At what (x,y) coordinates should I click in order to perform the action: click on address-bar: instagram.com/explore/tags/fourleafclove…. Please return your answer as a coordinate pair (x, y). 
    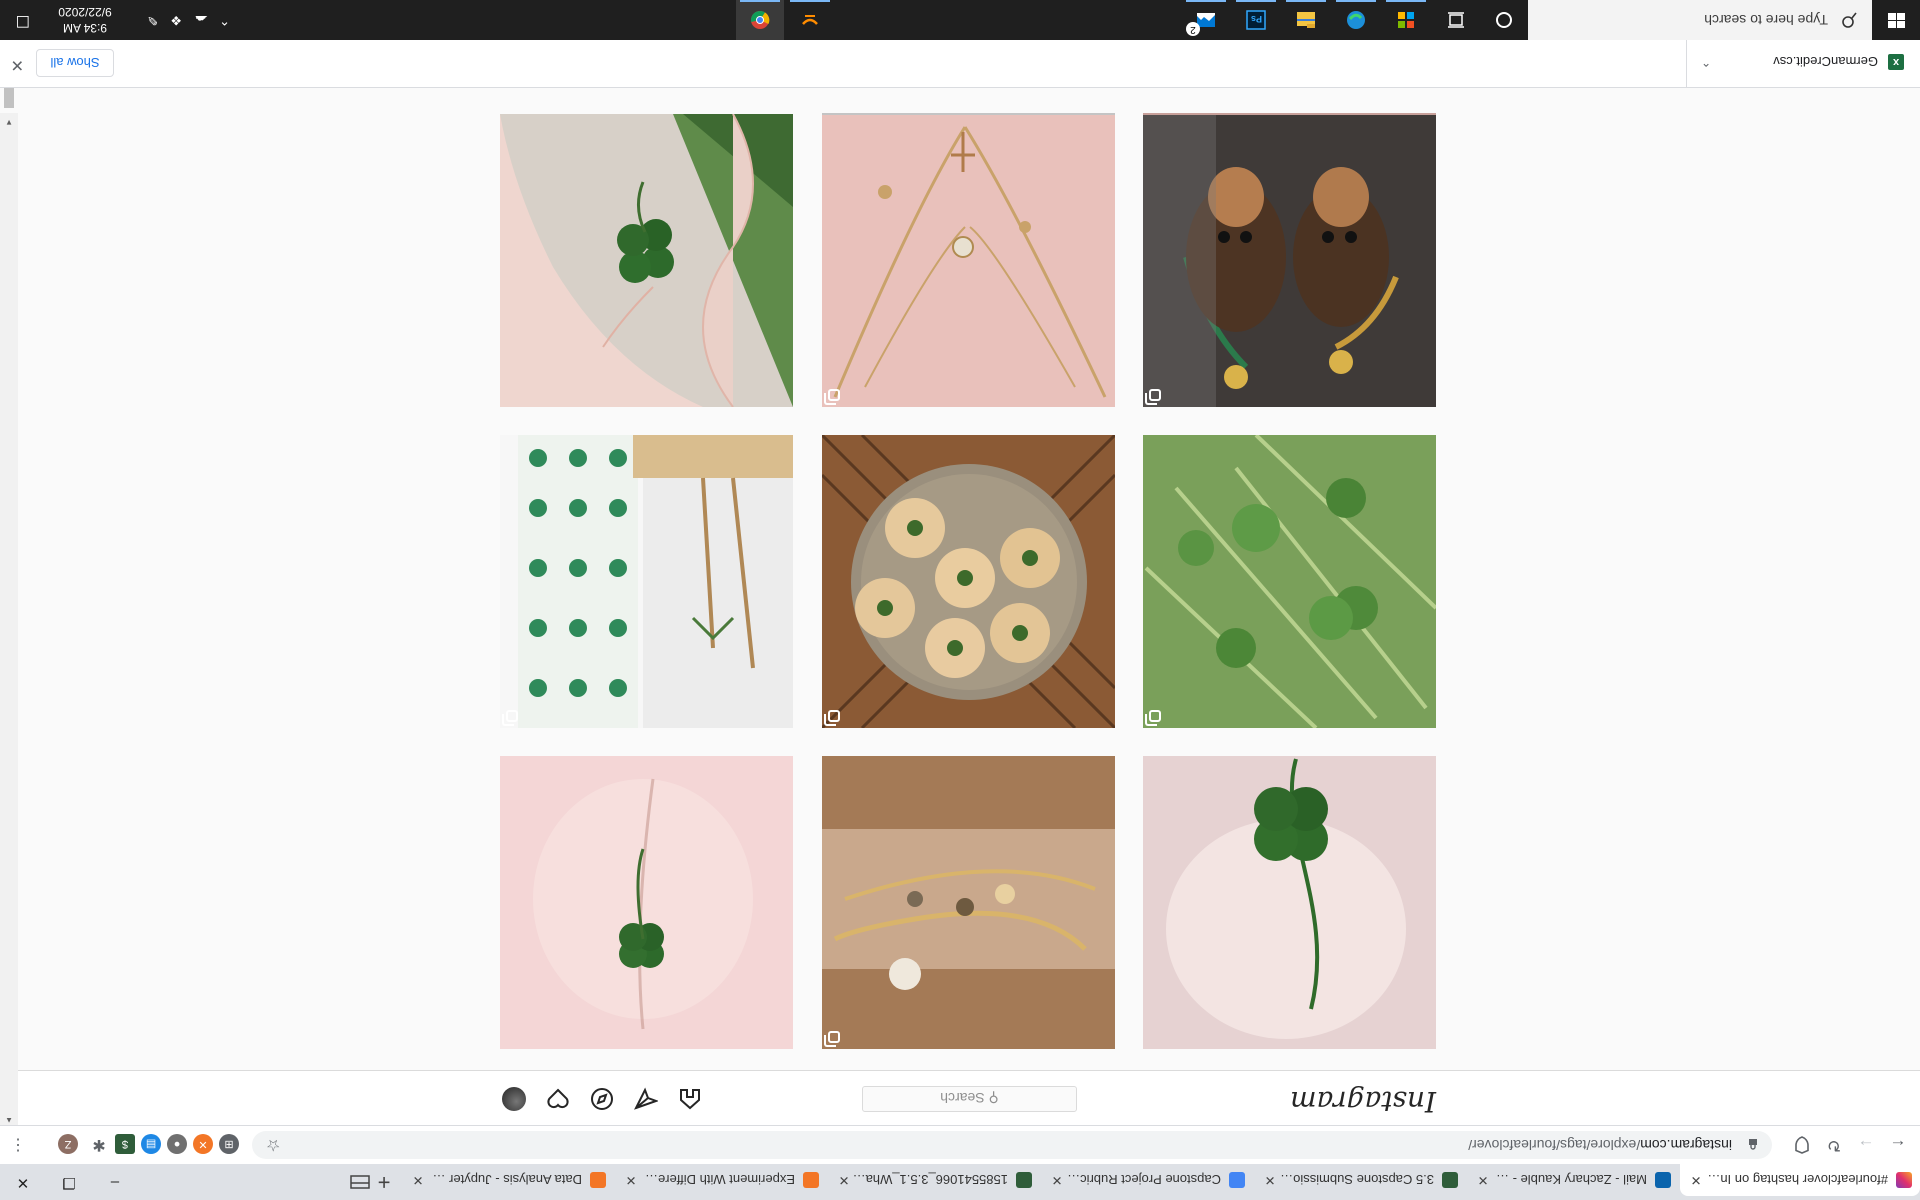
    Looking at the image, I should click on (1012, 1145).